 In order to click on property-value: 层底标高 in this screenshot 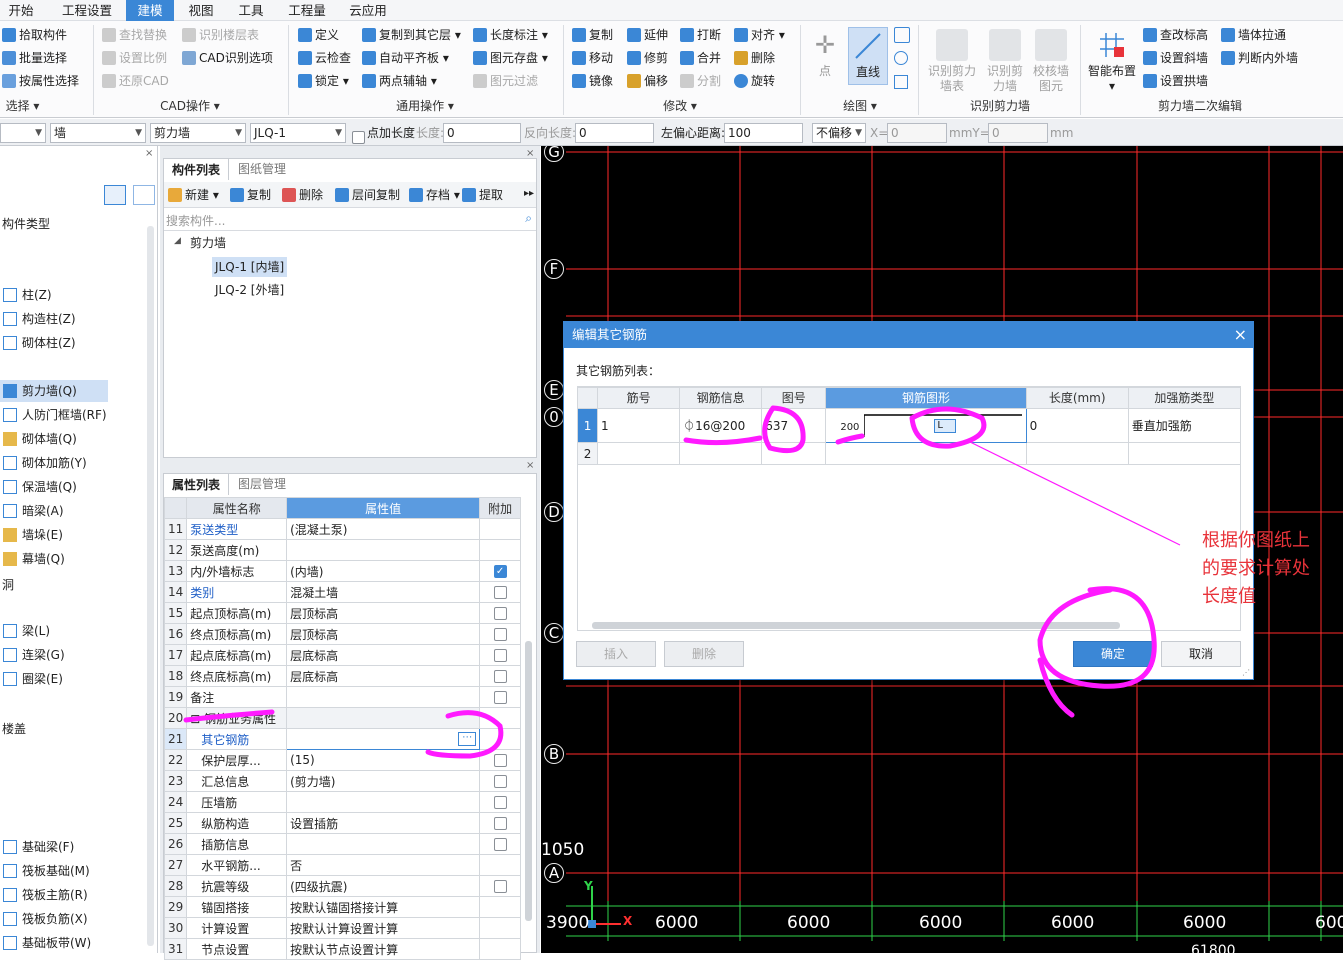, I will do `click(383, 655)`.